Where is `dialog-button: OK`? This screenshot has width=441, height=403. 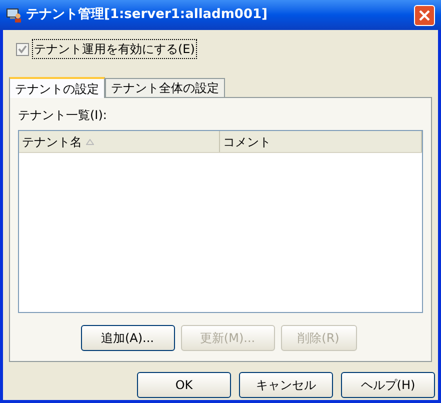
dialog-button: OK is located at coordinates (184, 385).